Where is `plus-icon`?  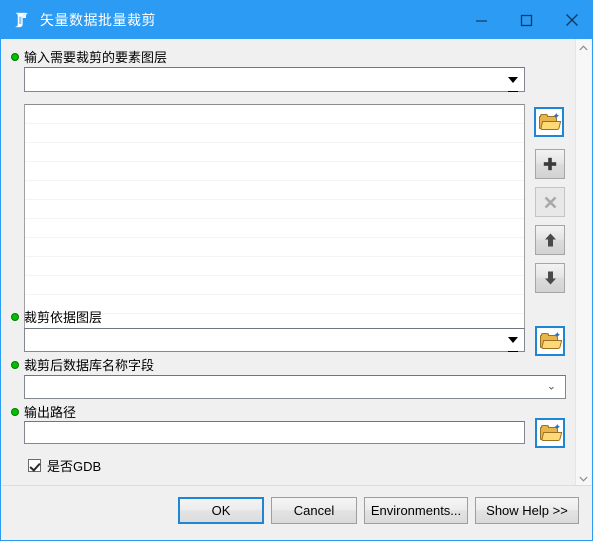
plus-icon is located at coordinates (550, 164).